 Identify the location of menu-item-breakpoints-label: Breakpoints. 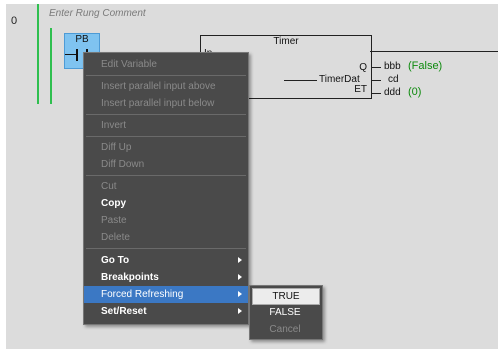
(130, 277).